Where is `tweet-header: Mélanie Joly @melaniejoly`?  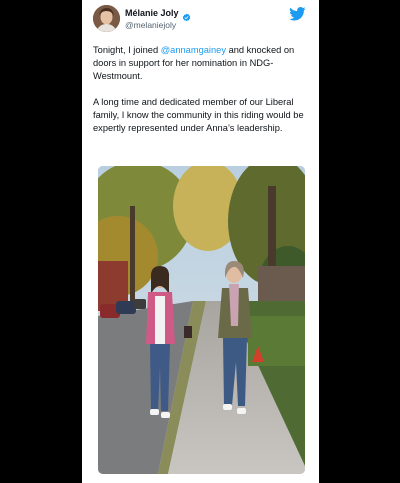 tweet-header: Mélanie Joly @melaniejoly is located at coordinates (201, 19).